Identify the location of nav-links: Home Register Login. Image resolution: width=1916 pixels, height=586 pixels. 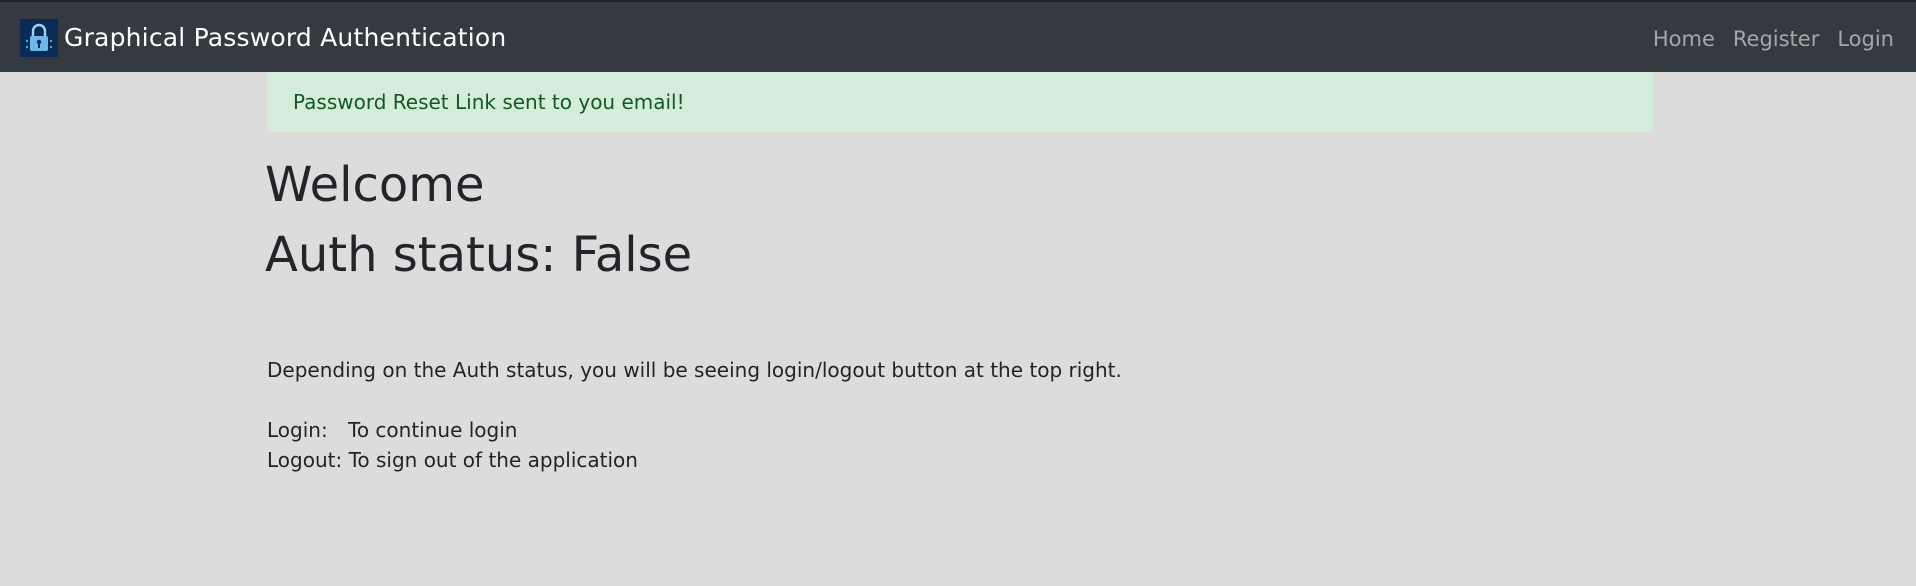
(1773, 39).